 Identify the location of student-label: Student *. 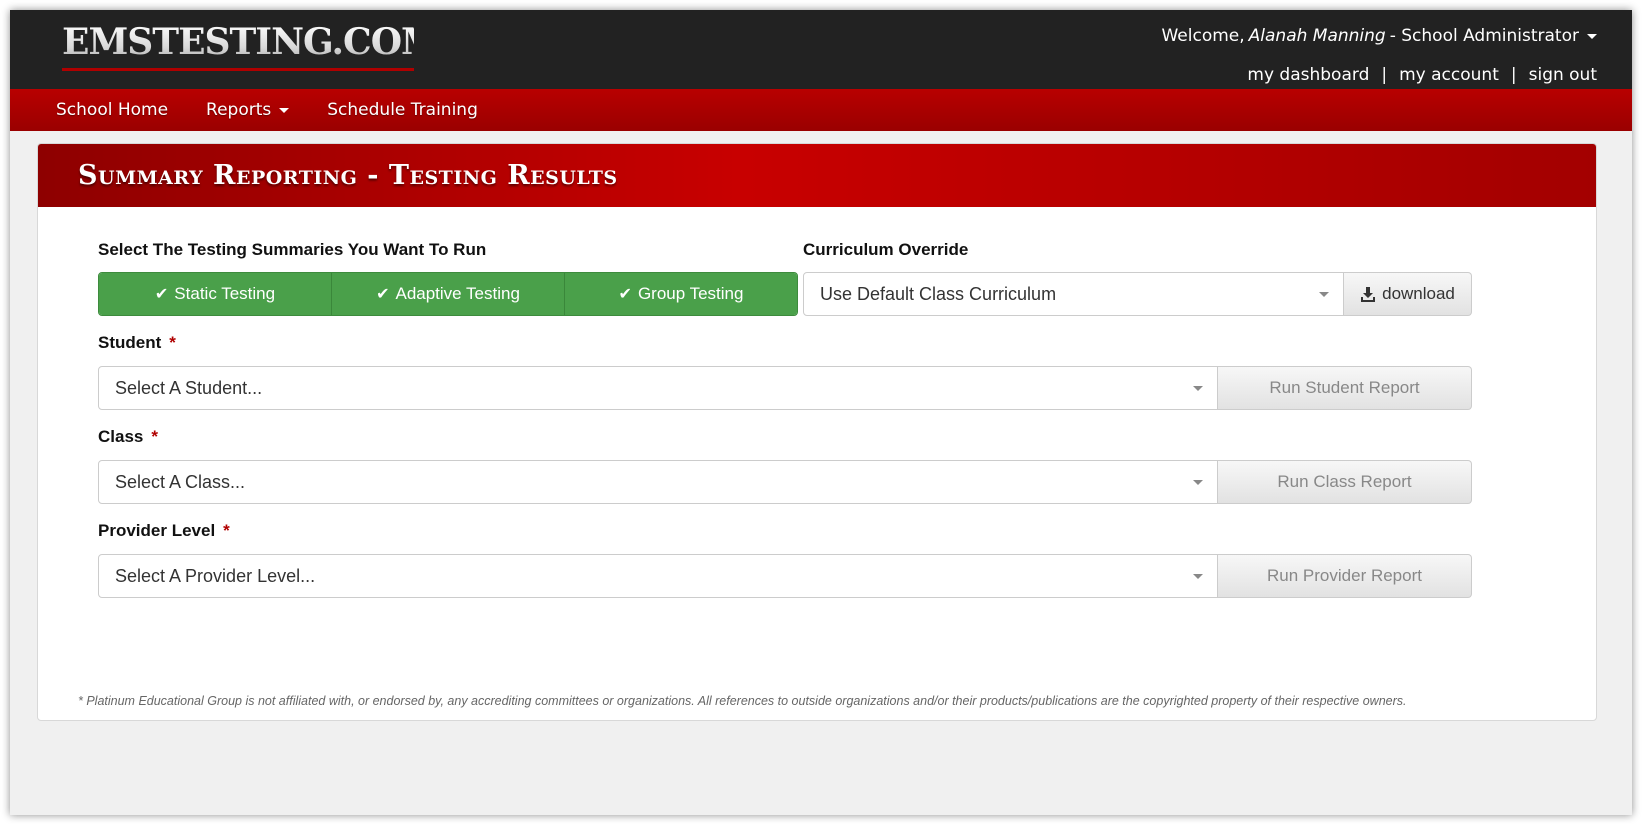
(137, 343).